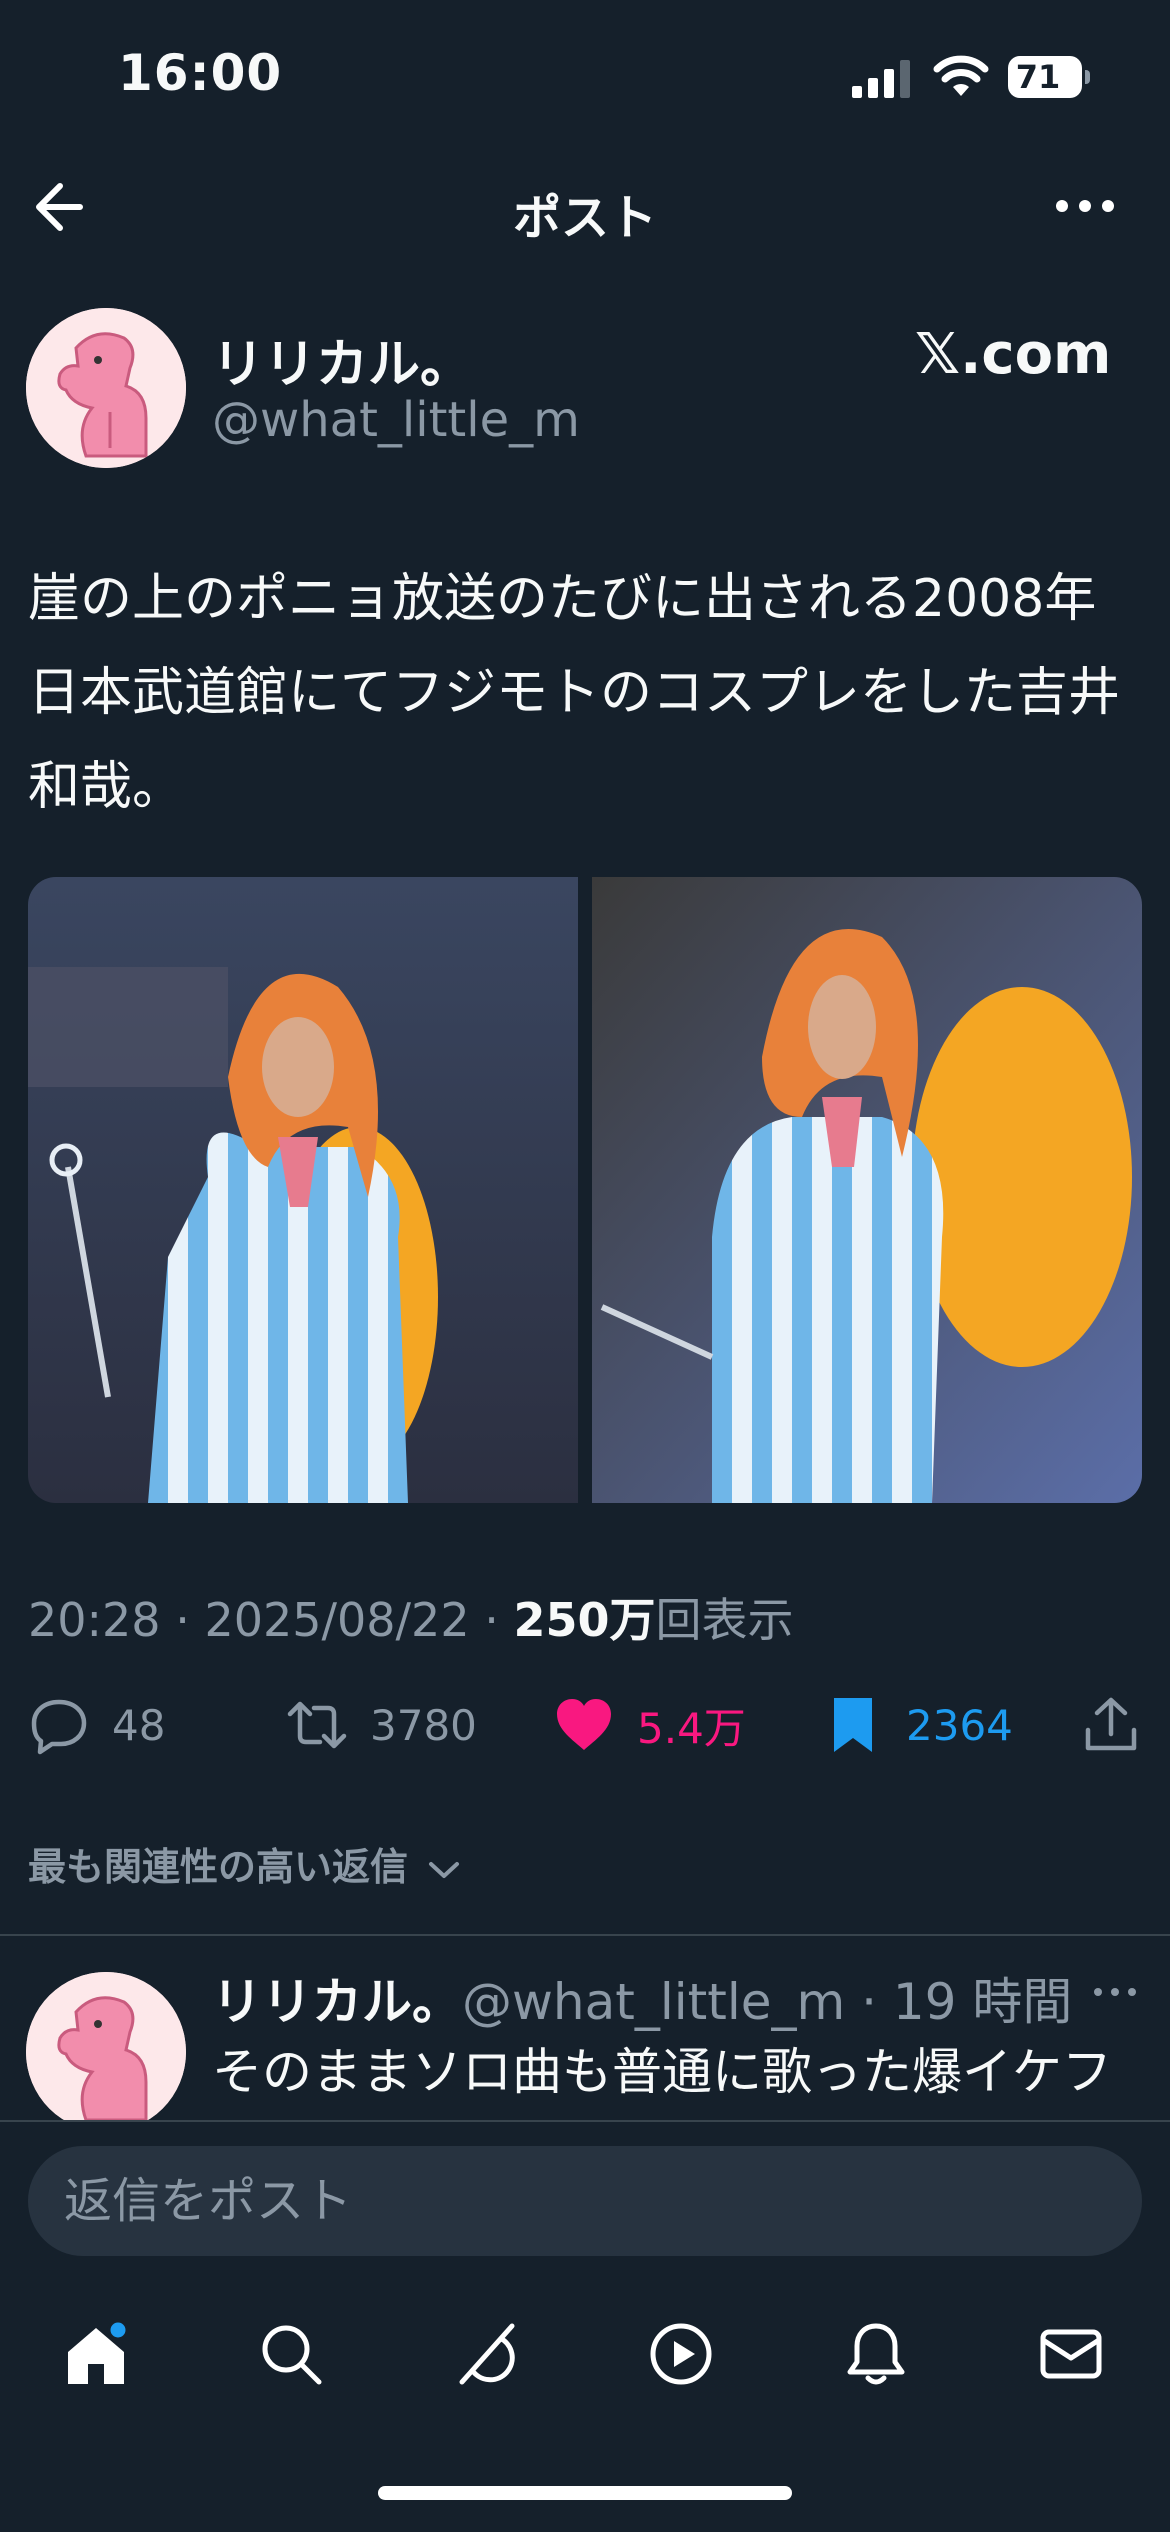  I want to click on heart-filled-icon, so click(584, 1724).